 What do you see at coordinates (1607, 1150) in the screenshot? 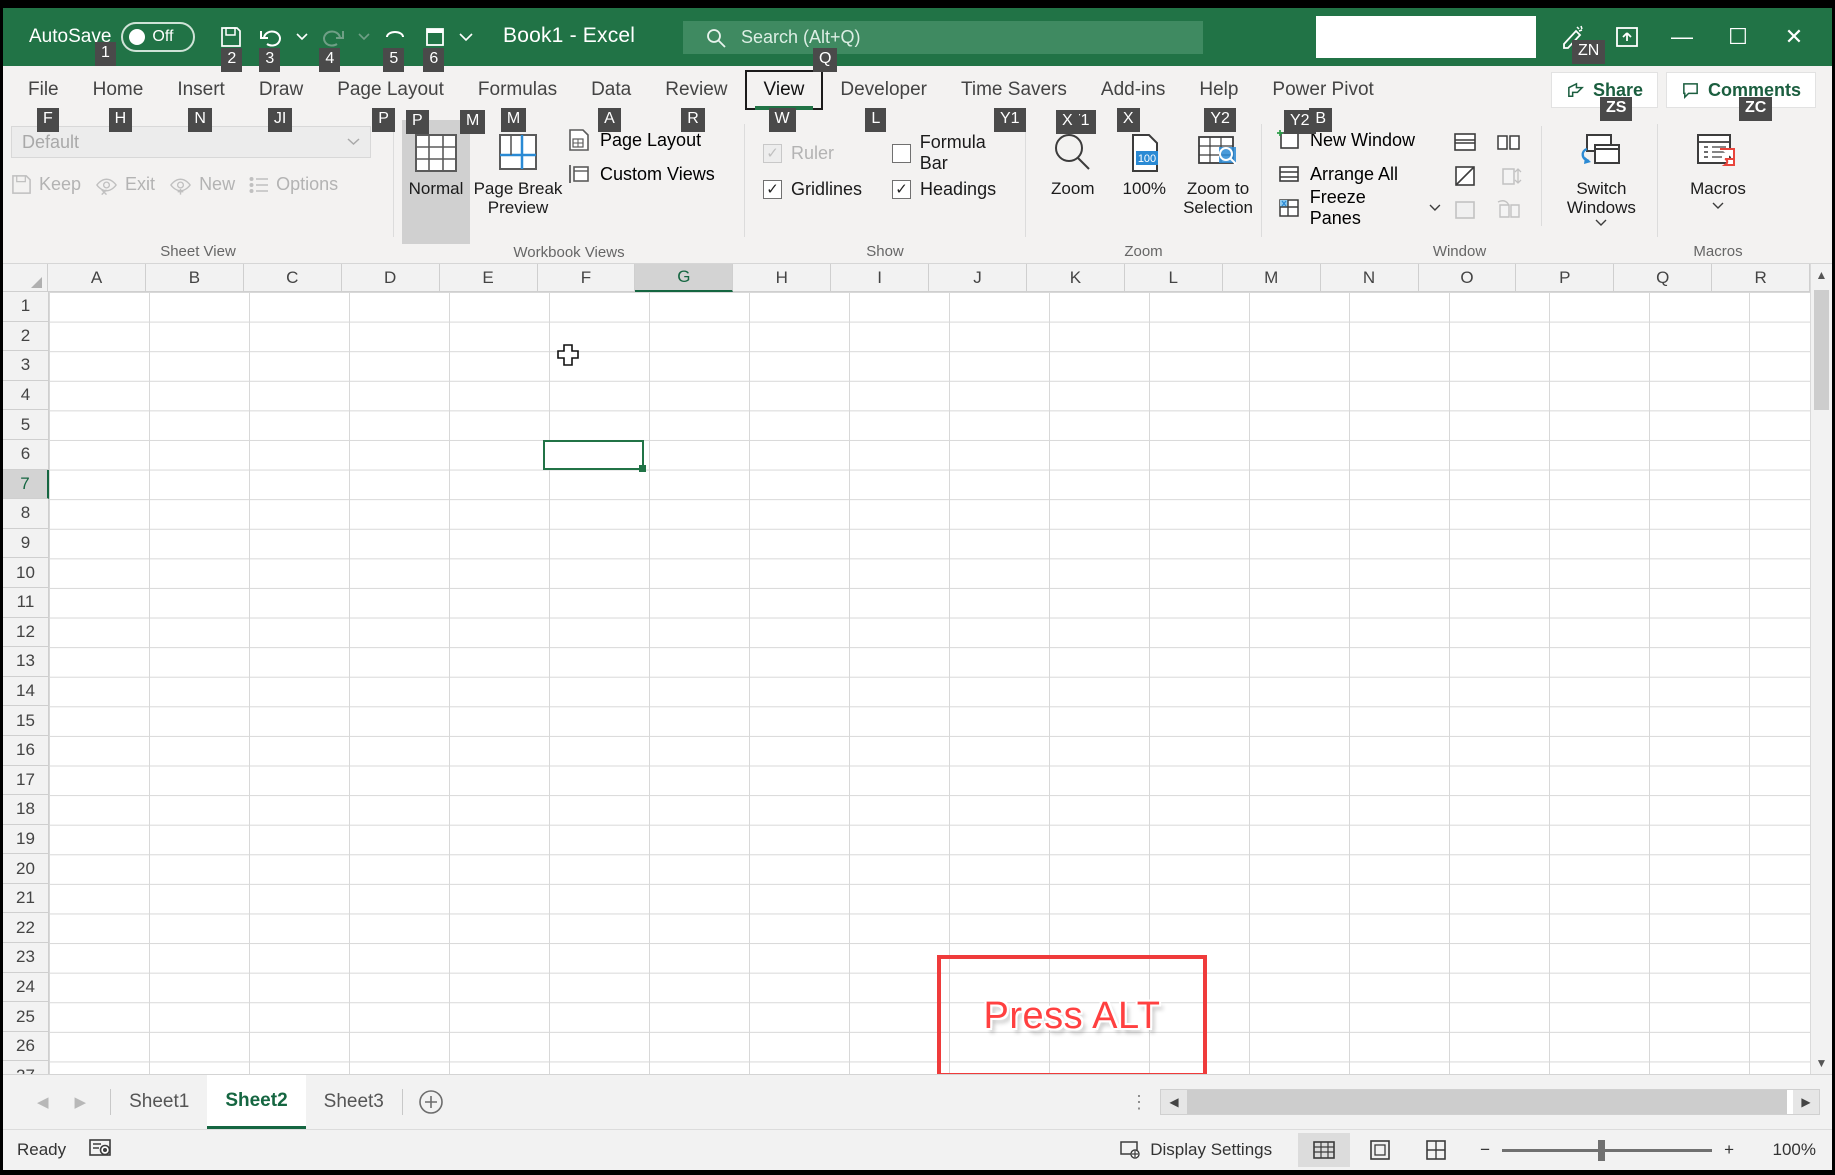
I see `zoom-slider: − +` at bounding box center [1607, 1150].